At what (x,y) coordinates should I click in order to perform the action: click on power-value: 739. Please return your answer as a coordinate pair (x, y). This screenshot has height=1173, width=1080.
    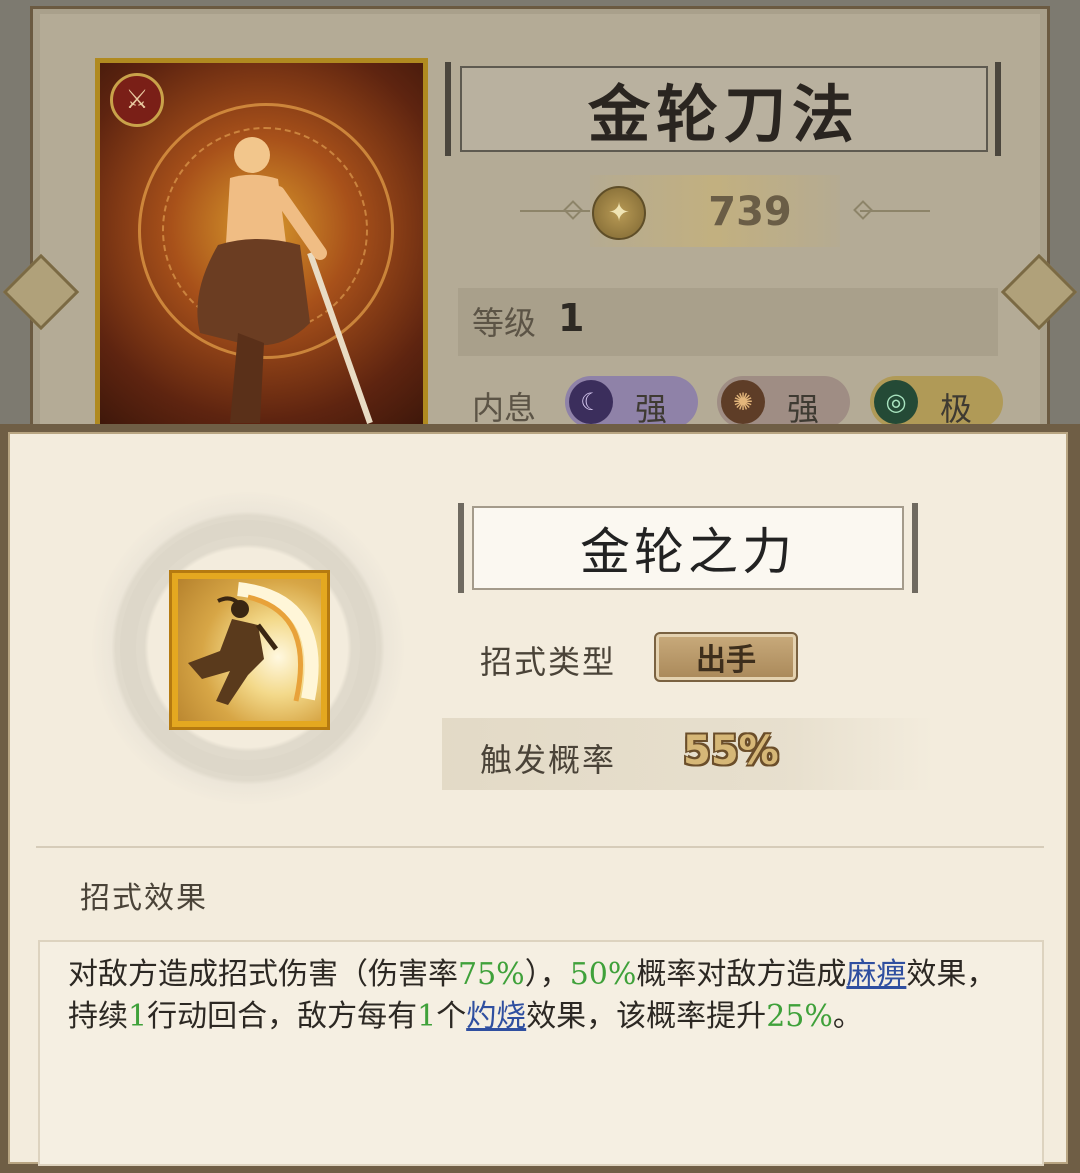
    Looking at the image, I should click on (750, 212).